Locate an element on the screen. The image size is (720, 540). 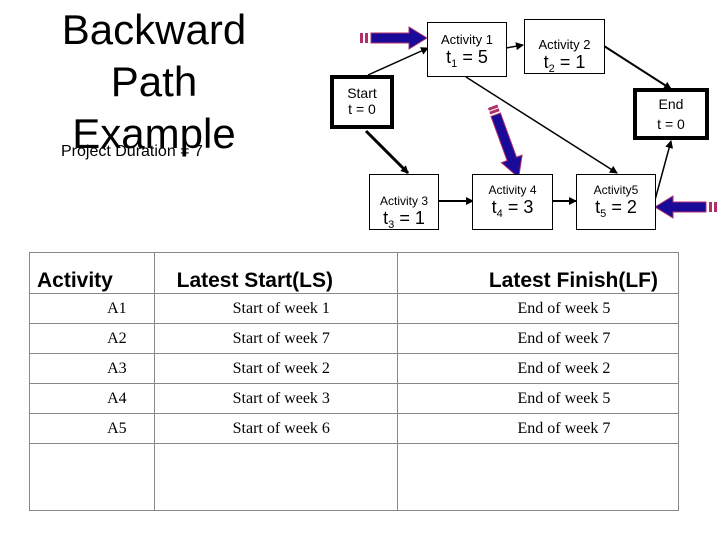
table-row: A1 Start of week 1 End of week 5 is located at coordinates (354, 308).